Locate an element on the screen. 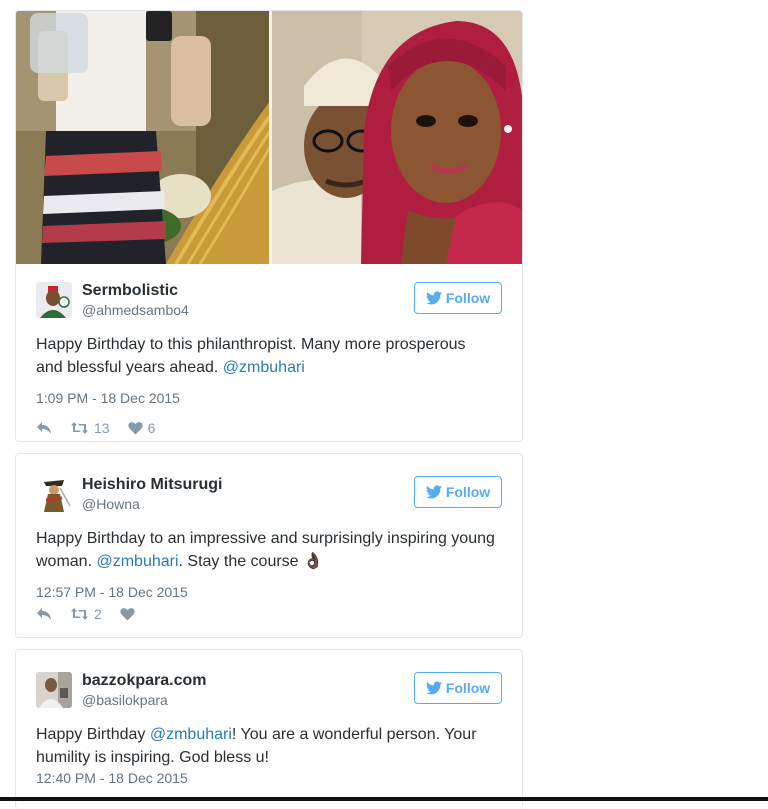  user-handle: @basilokpara is located at coordinates (125, 700).